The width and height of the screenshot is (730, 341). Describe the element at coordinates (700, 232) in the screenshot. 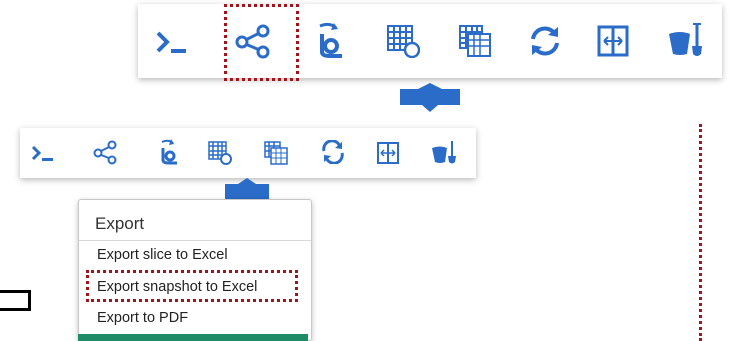

I see `dotted-divider` at that location.